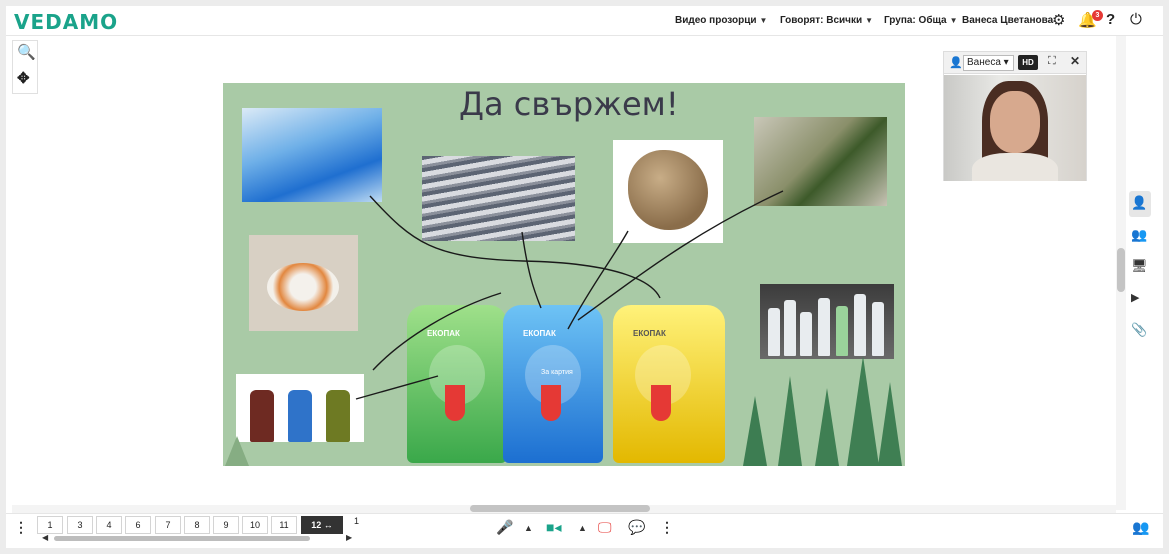 This screenshot has width=1169, height=554. Describe the element at coordinates (1007, 20) in the screenshot. I see `user-name: Ванеса Цветанова` at that location.